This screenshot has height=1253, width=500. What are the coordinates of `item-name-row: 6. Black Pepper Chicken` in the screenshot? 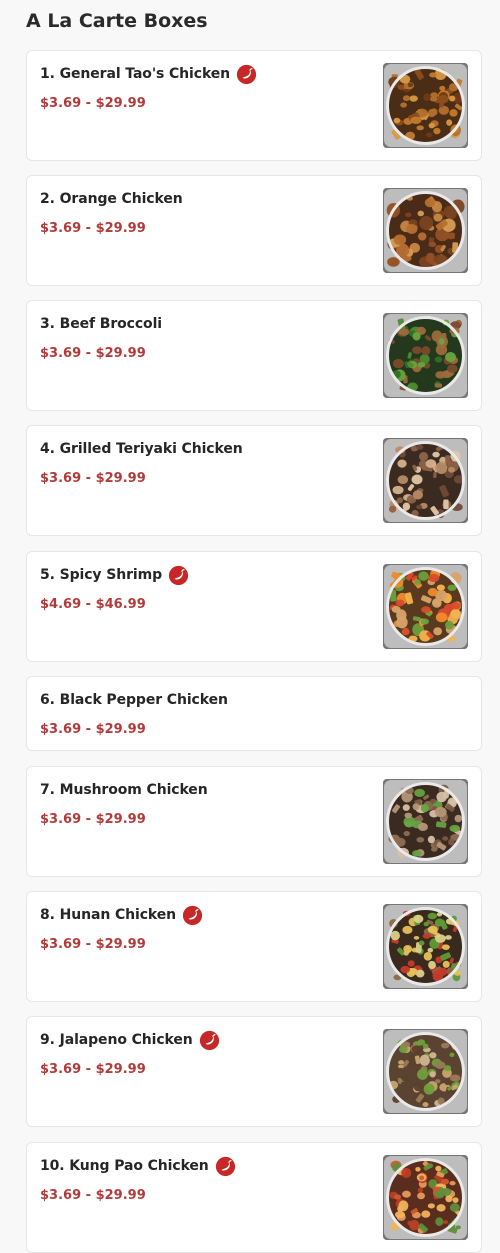 It's located at (134, 700).